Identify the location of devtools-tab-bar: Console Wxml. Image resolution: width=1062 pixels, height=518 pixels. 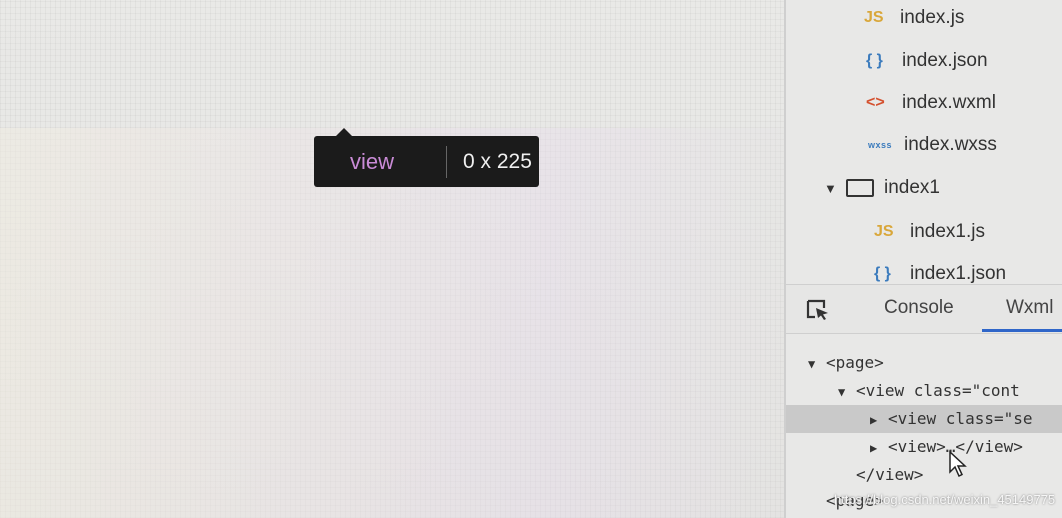
(924, 309).